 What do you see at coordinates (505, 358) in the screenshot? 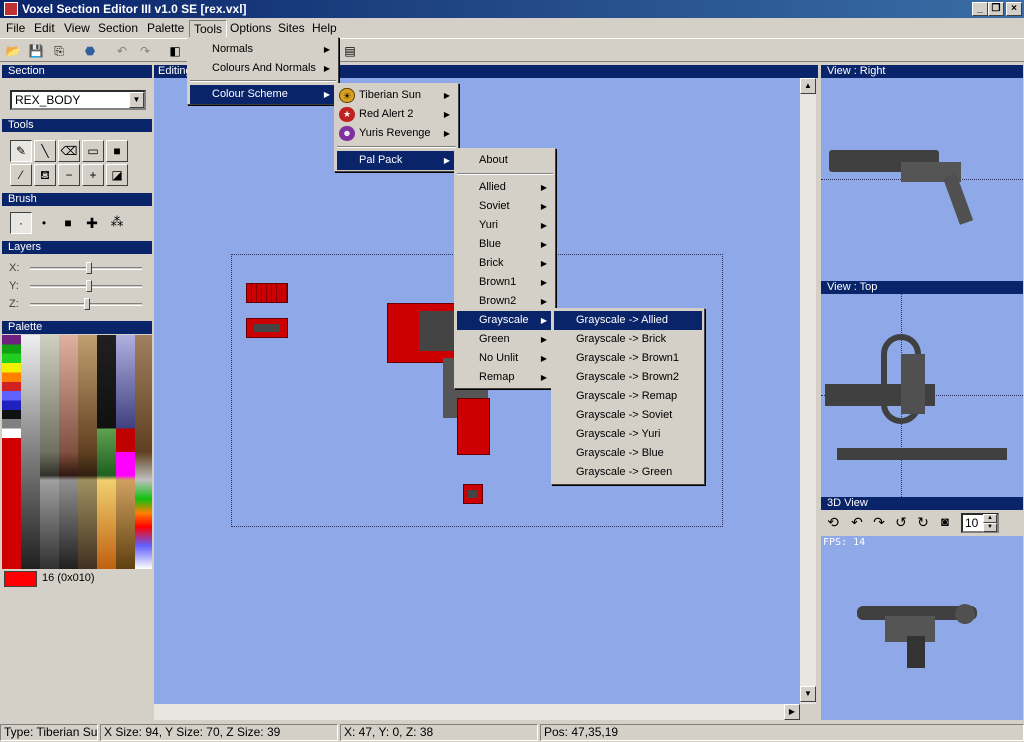
I see `menu-item-no-unlit: No Unlit ▶` at bounding box center [505, 358].